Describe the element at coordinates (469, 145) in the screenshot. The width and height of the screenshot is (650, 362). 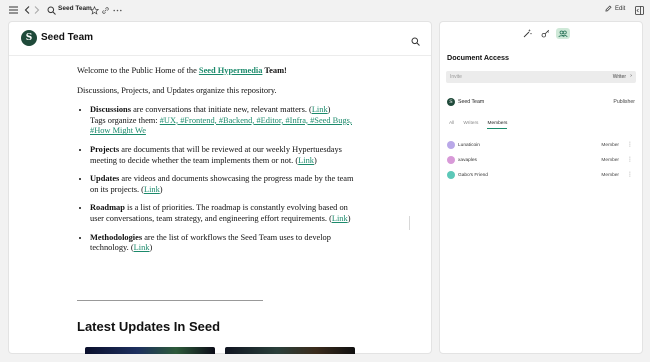
I see `member-name: Lunaticoin` at that location.